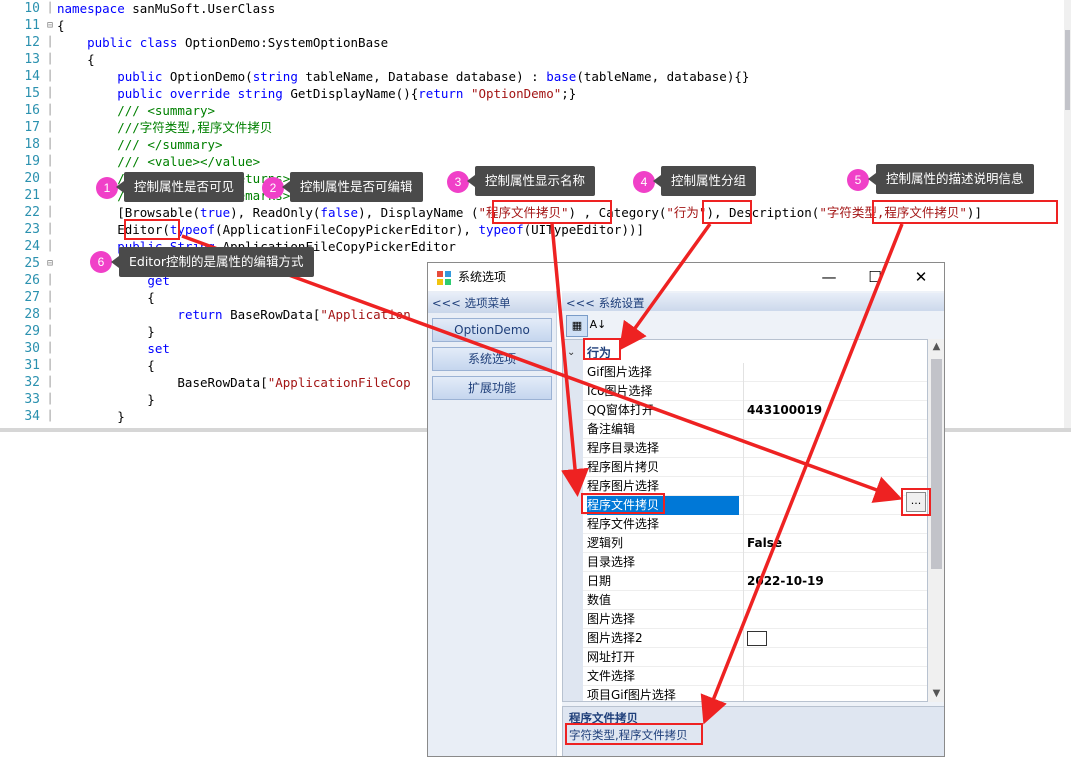 Image resolution: width=1071 pixels, height=757 pixels. What do you see at coordinates (936, 464) in the screenshot?
I see `scrollbar-thumb` at bounding box center [936, 464].